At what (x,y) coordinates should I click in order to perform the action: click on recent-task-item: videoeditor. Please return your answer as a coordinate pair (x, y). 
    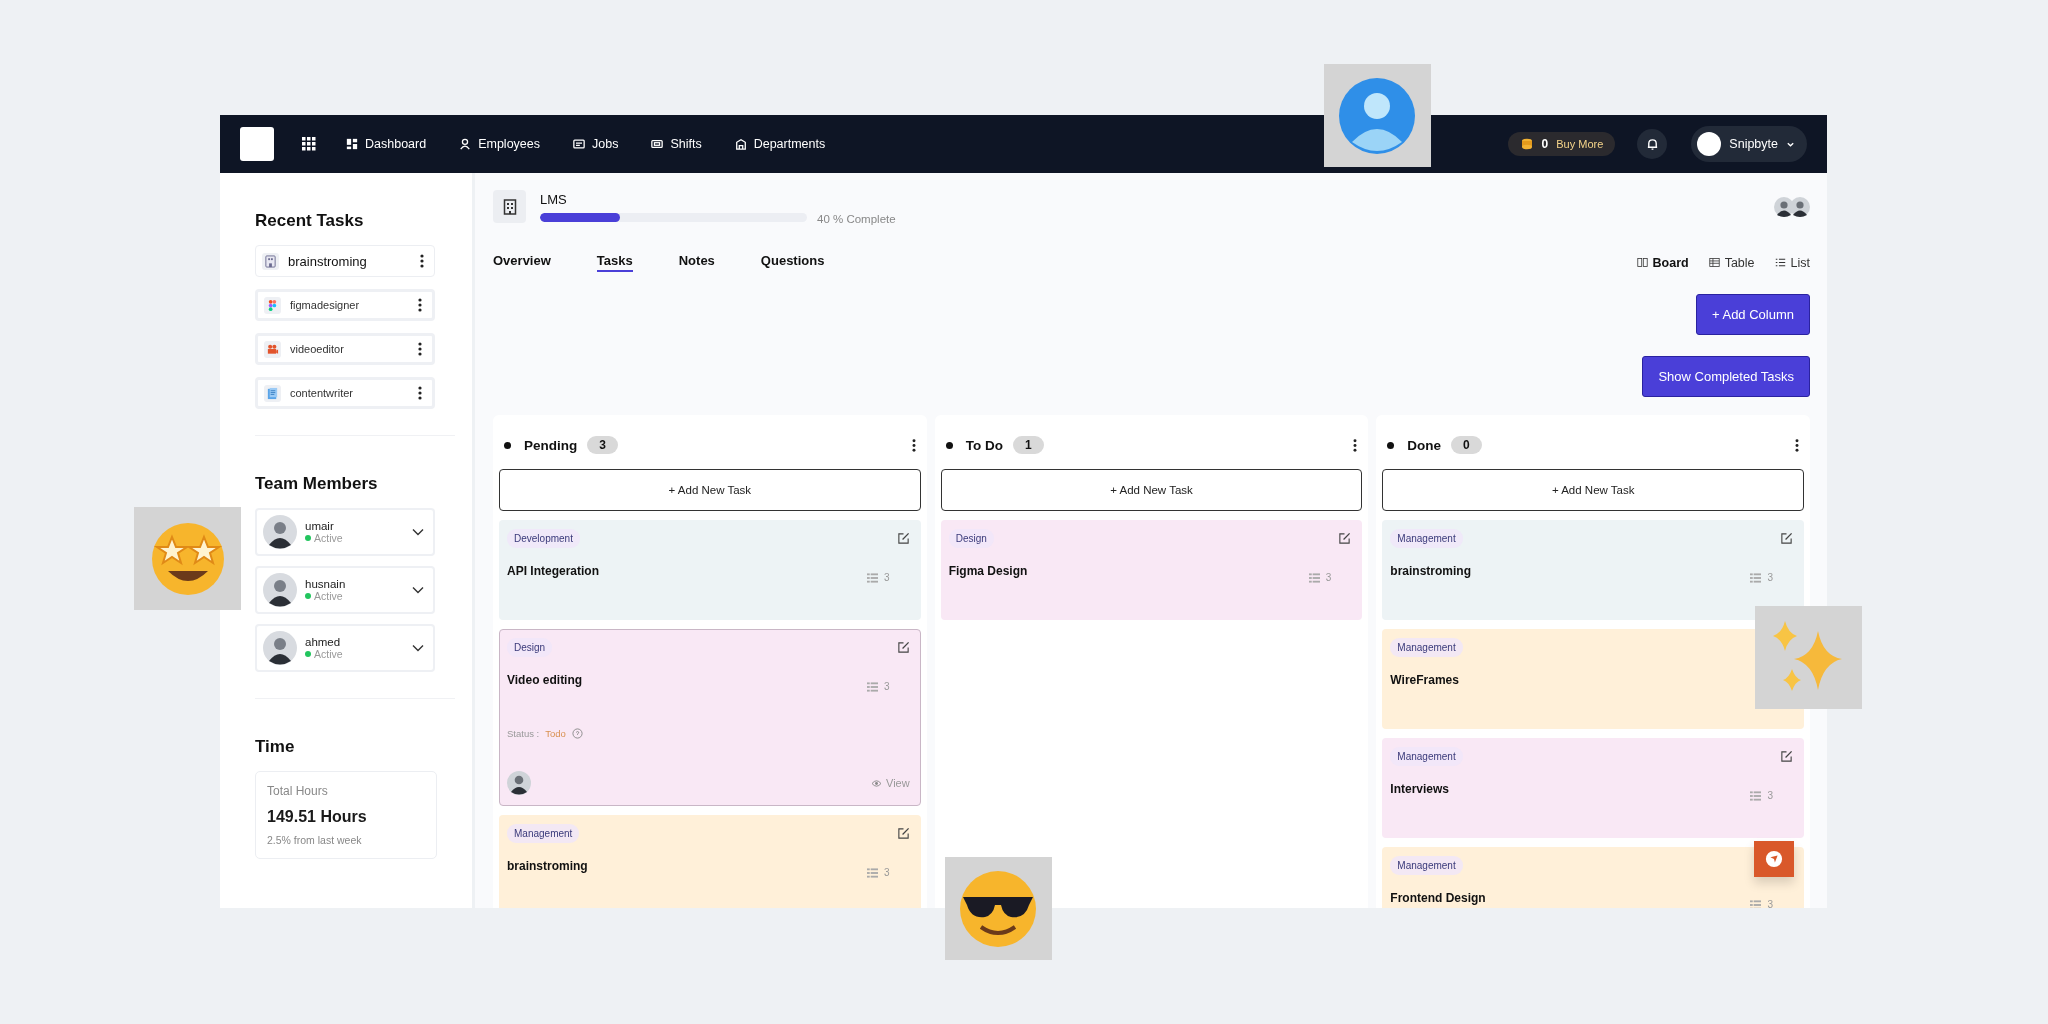
    Looking at the image, I should click on (345, 349).